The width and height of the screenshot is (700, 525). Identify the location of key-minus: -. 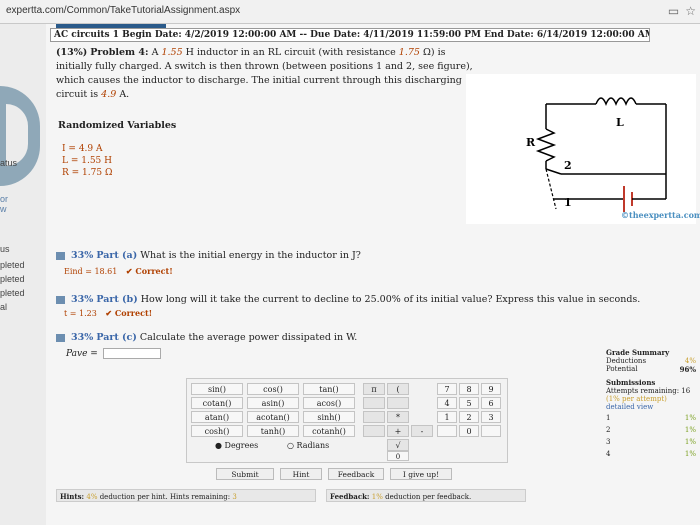
(422, 431).